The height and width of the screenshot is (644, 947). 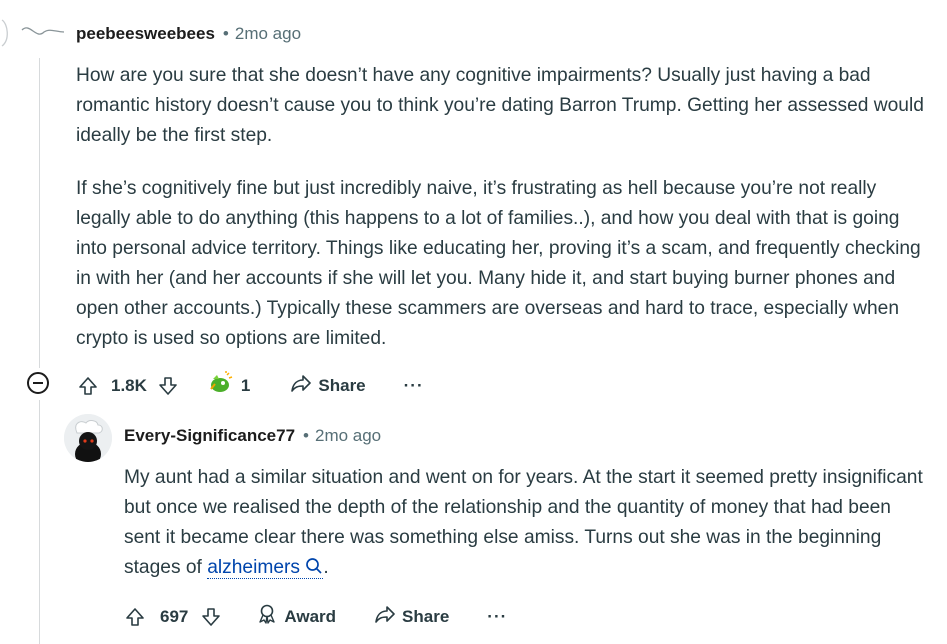 I want to click on comment-actions: 697 Award Share ···, so click(x=315, y=616).